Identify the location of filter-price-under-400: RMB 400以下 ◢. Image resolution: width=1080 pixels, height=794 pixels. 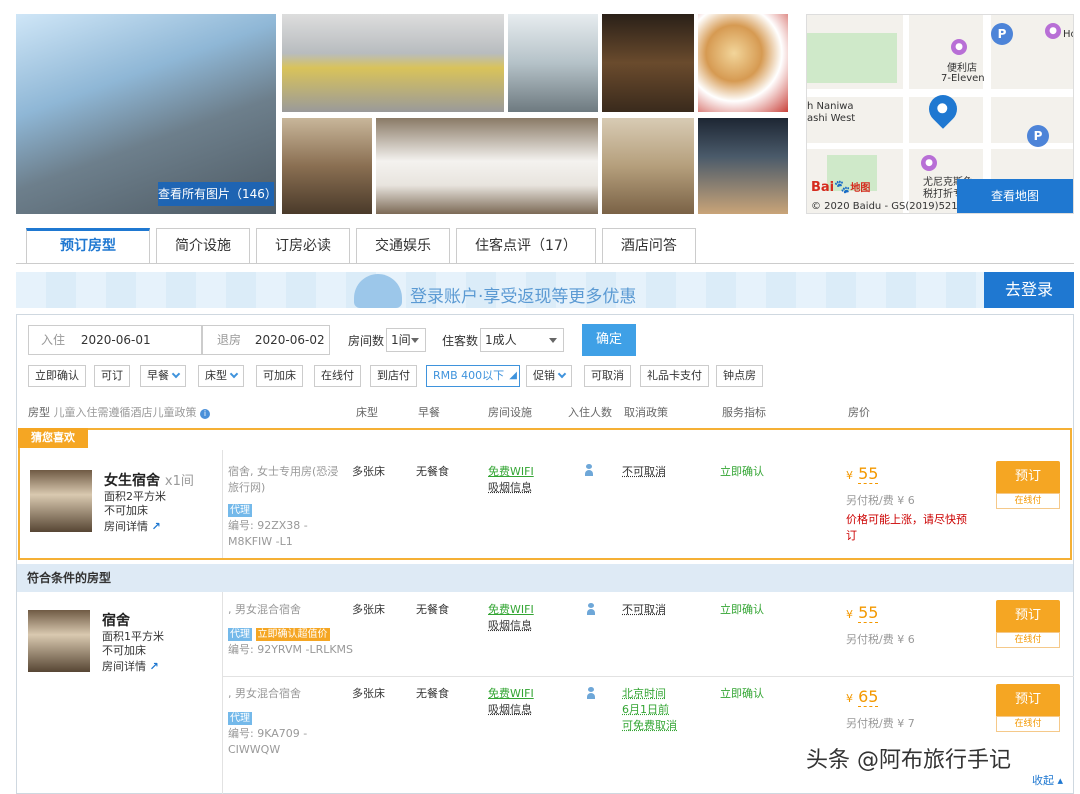
(473, 376).